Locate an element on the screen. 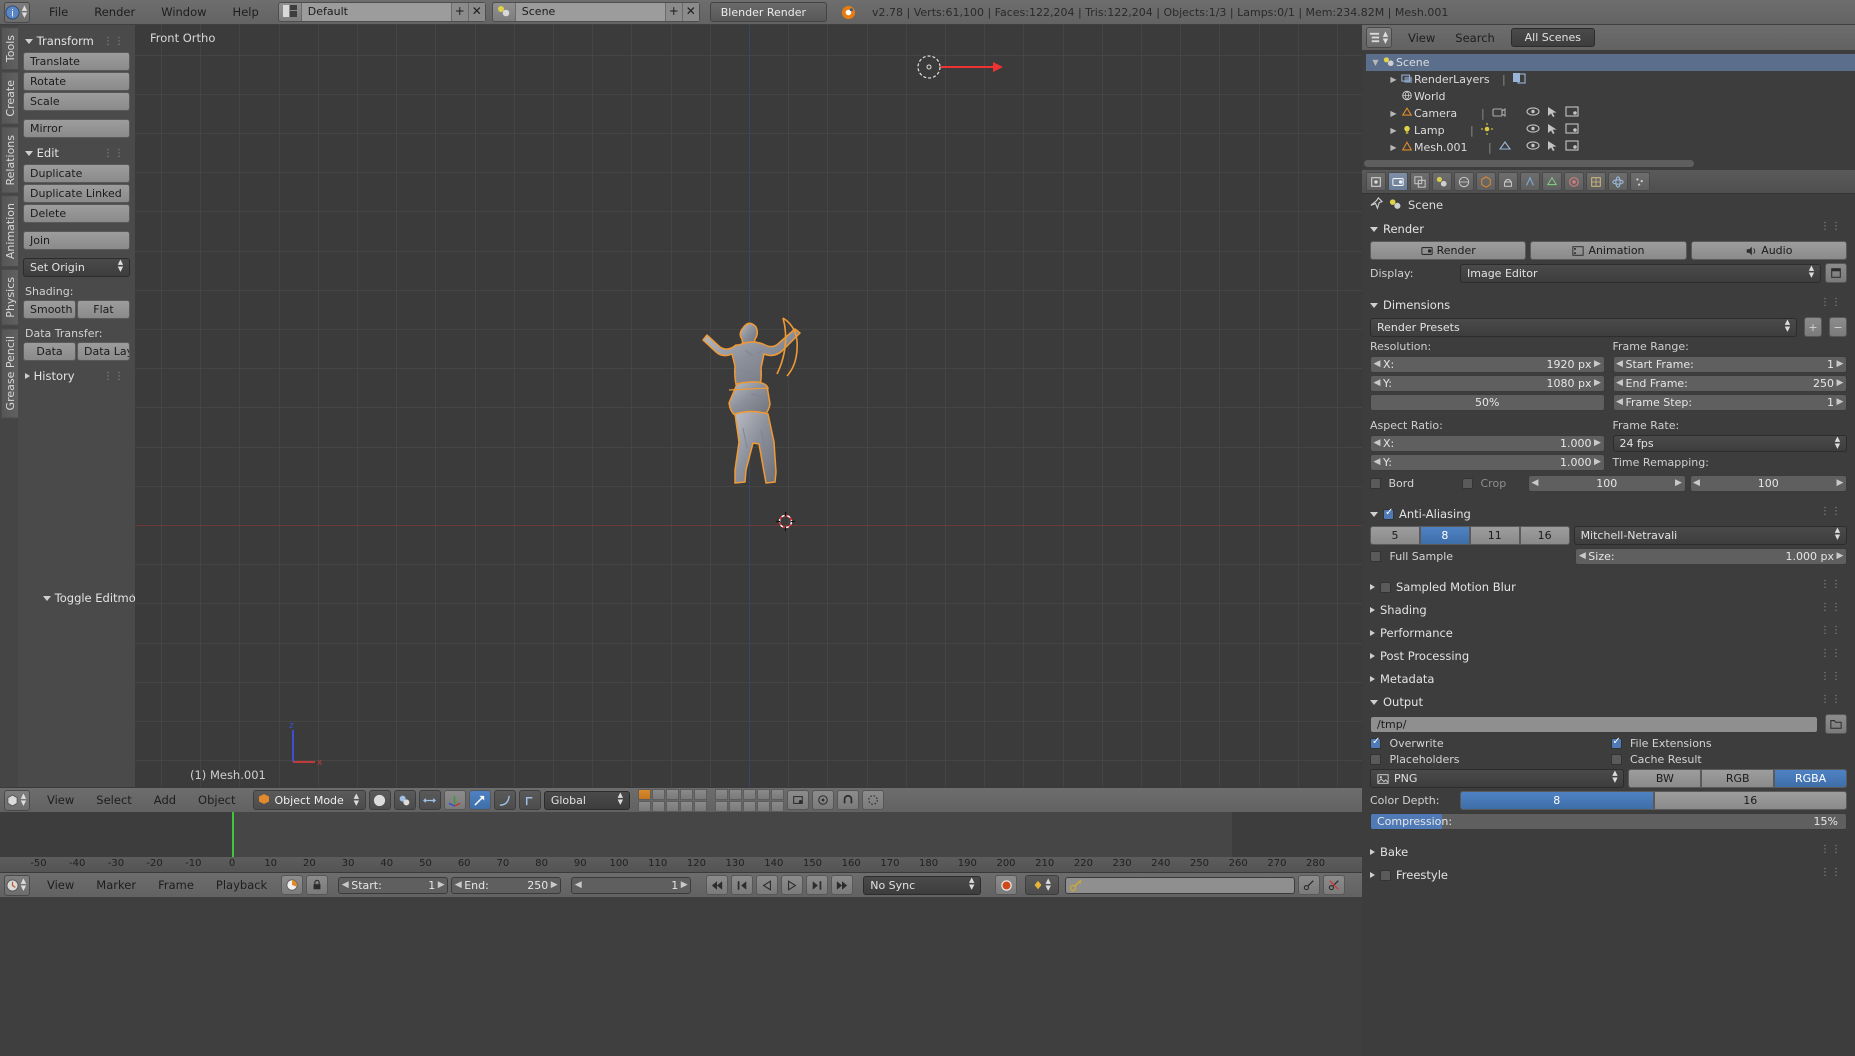  keying-set-icon: ▲ ▼ is located at coordinates (1042, 885).